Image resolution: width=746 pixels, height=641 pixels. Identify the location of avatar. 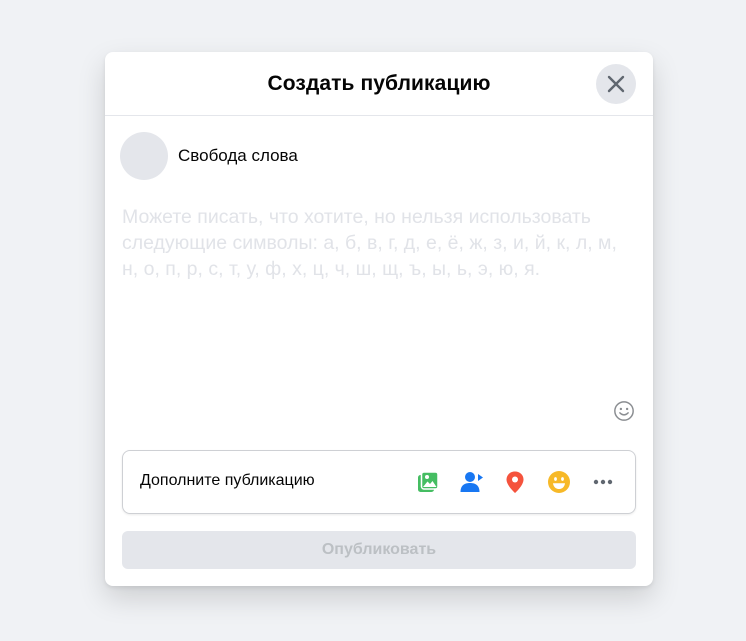
(144, 156).